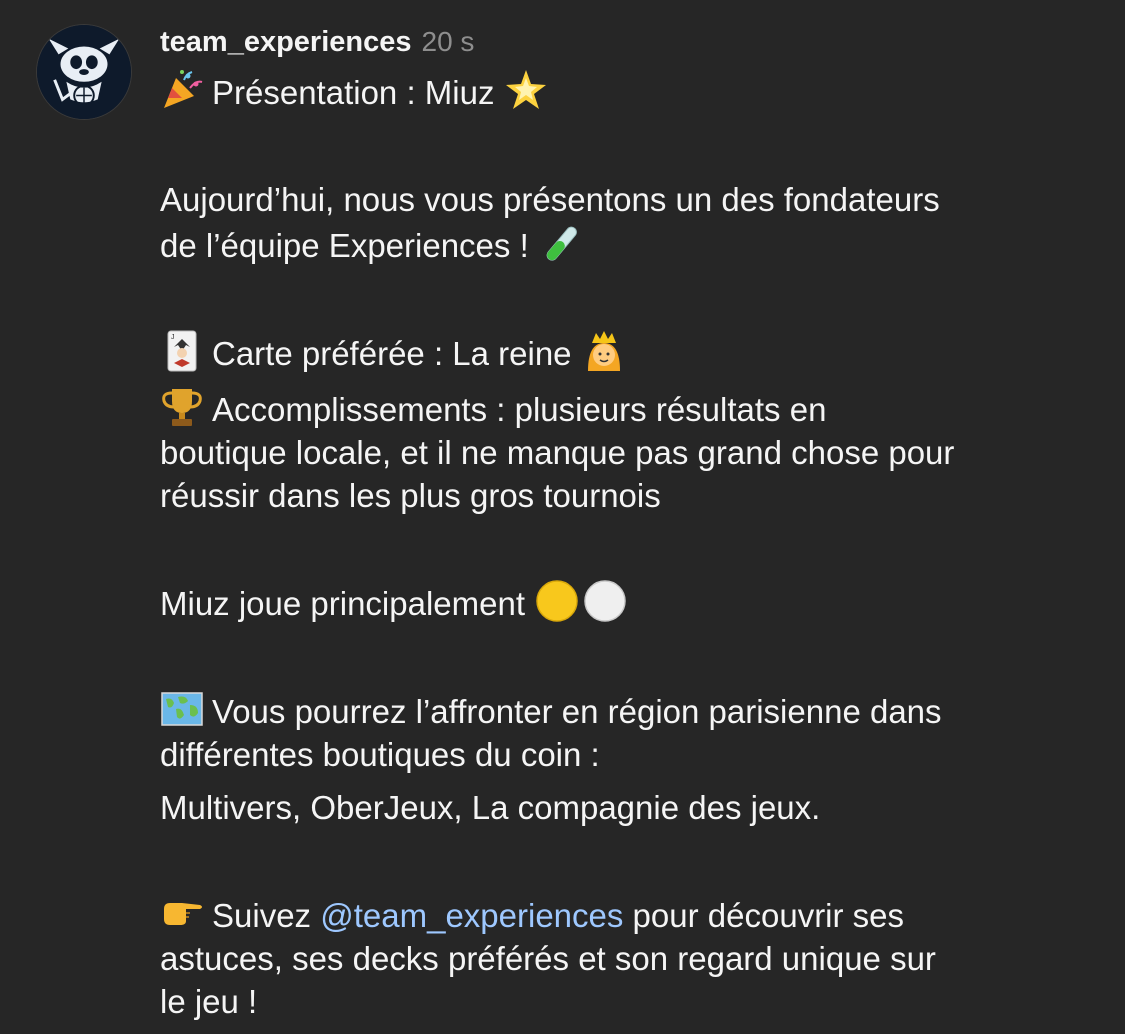  Describe the element at coordinates (448, 41) in the screenshot. I see `timestamp: 20 s` at that location.